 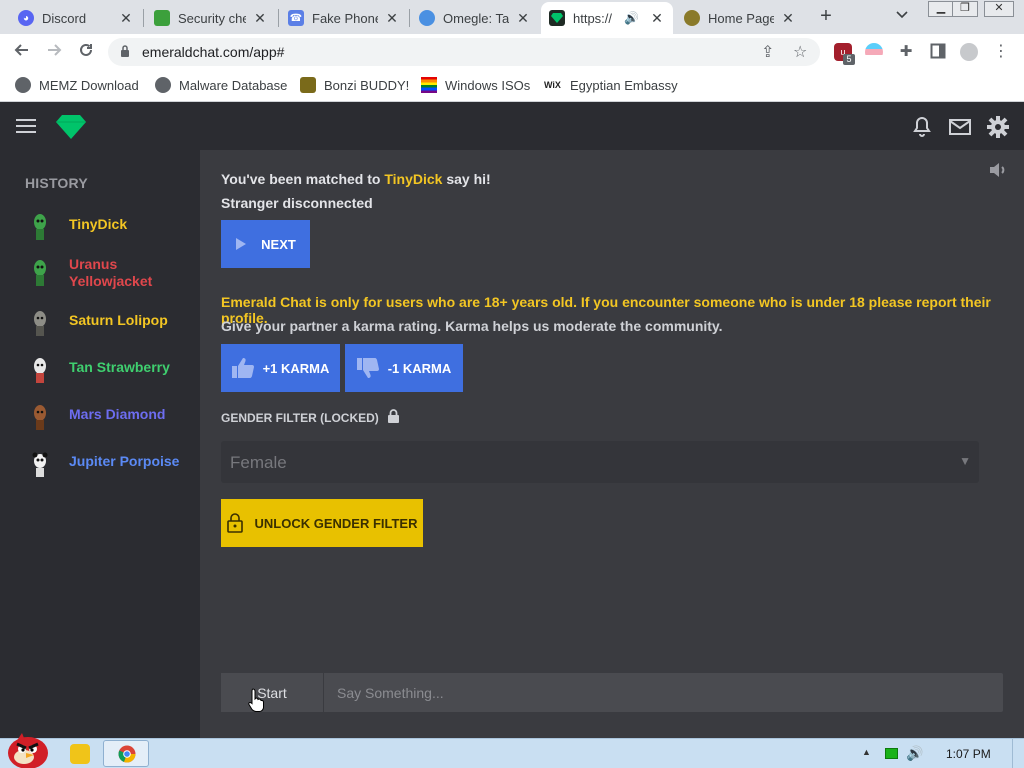 I want to click on history-item: TinyDick, so click(x=109, y=227).